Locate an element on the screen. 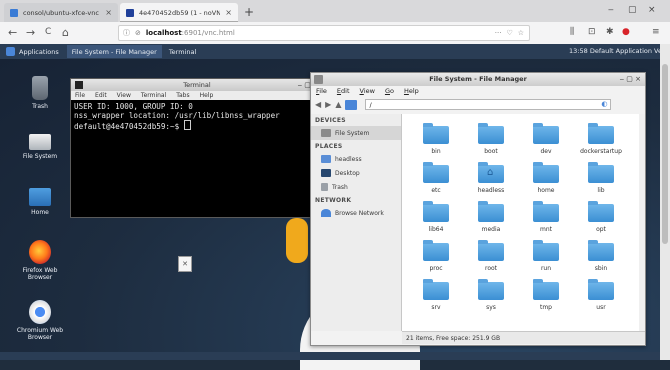 Image resolution: width=670 pixels, height=370 pixels. sidebar-item-headless: headless is located at coordinates (356, 159).